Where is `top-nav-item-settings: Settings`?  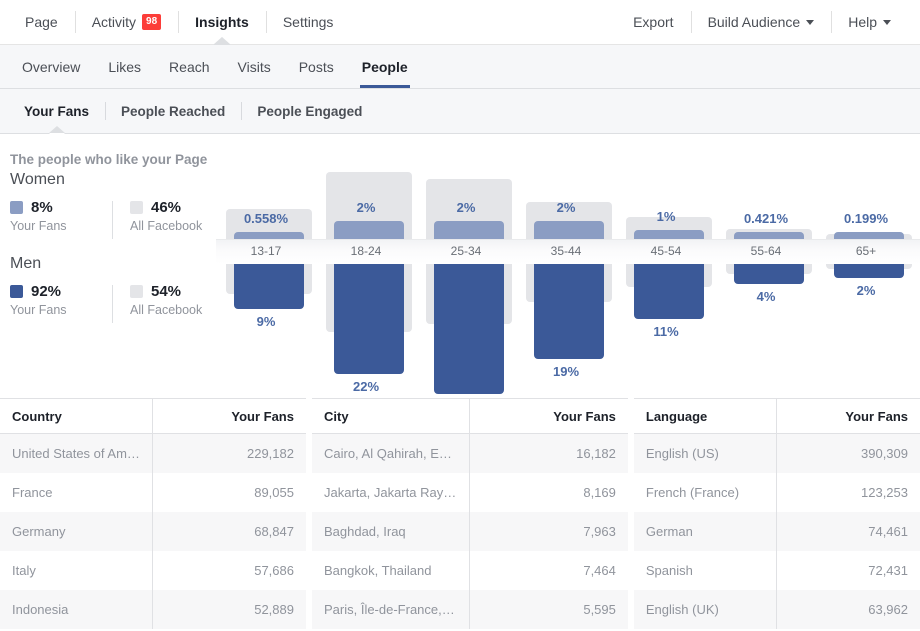
top-nav-item-settings: Settings is located at coordinates (308, 22).